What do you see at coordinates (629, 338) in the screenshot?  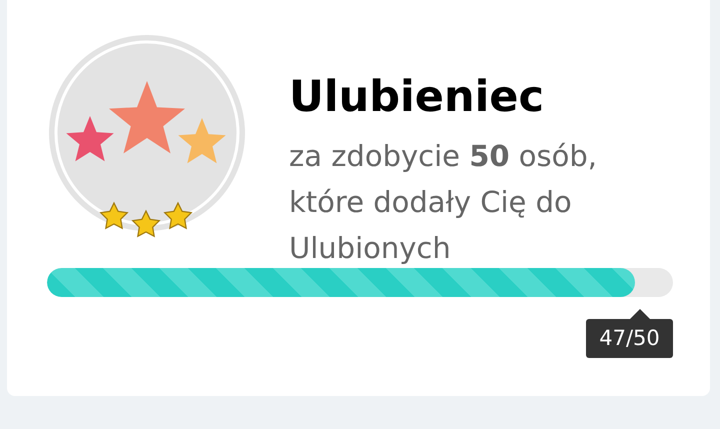 I see `progress-tooltip: 47/50` at bounding box center [629, 338].